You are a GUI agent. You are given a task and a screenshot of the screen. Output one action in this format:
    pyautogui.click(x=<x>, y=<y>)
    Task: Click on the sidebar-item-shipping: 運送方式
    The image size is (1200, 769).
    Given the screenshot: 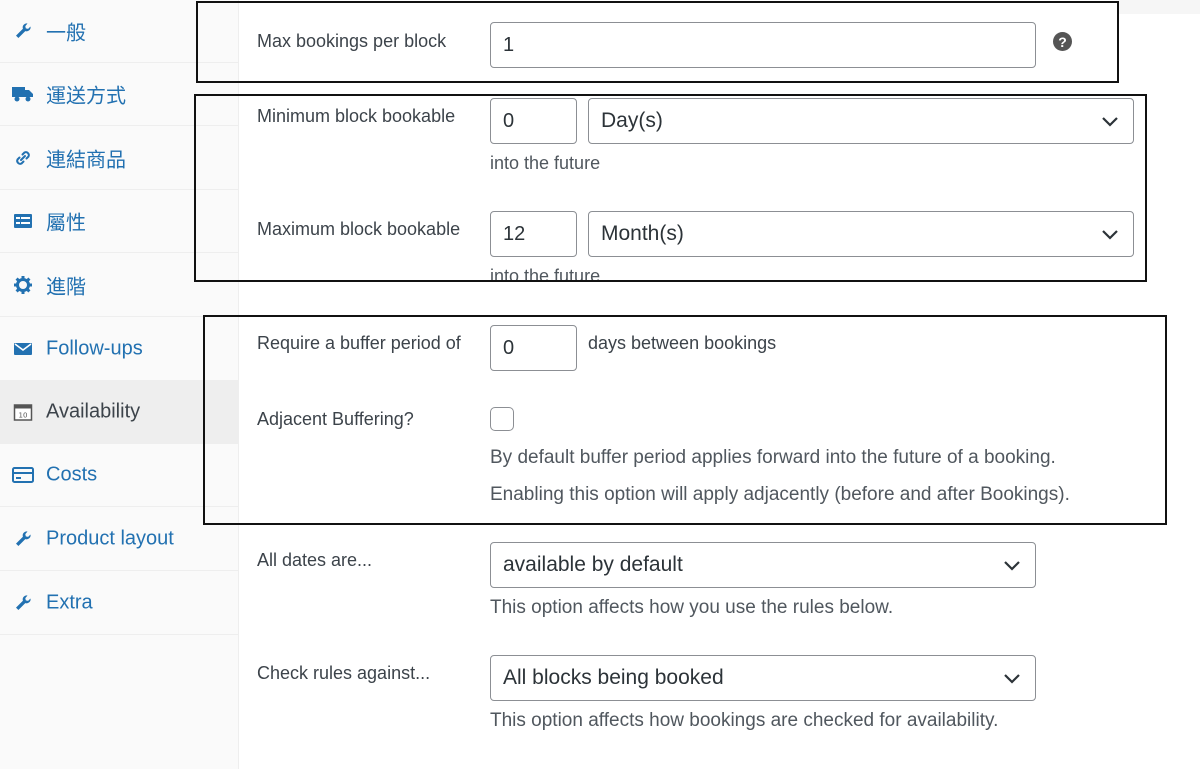 What is the action you would take?
    pyautogui.click(x=119, y=94)
    